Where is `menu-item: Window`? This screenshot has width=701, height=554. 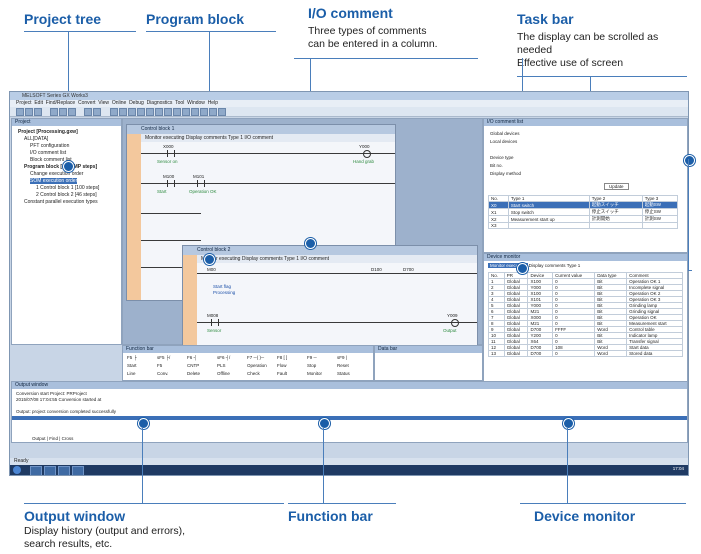
menu-item: Window is located at coordinates (196, 103).